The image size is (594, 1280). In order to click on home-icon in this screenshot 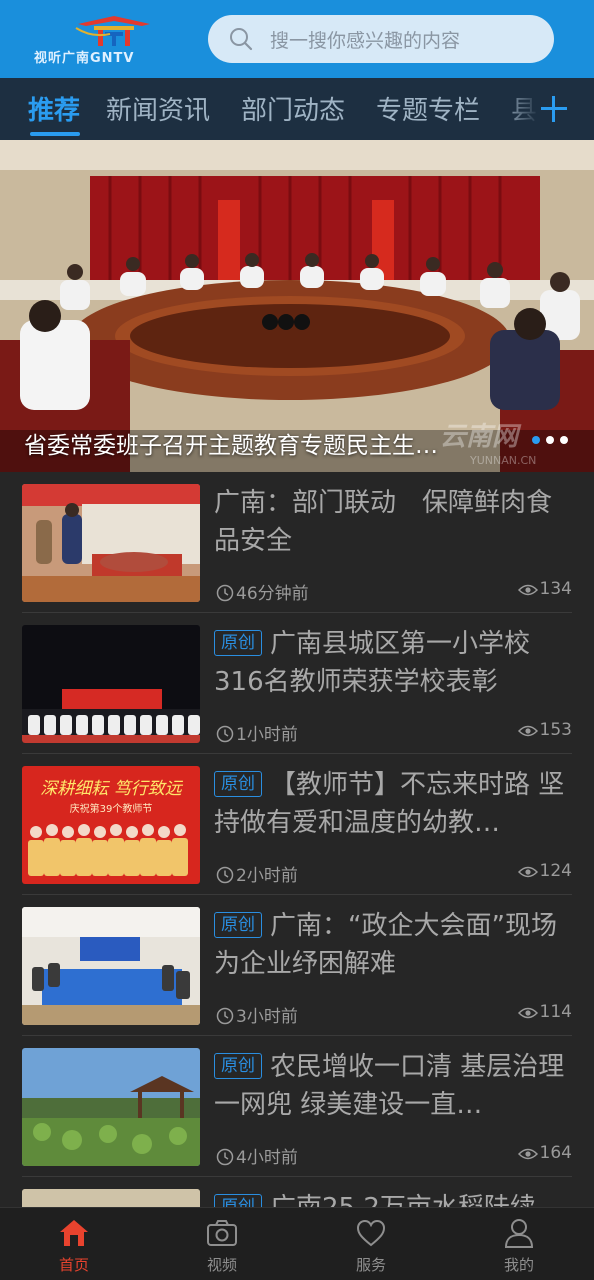, I will do `click(74, 1233)`.